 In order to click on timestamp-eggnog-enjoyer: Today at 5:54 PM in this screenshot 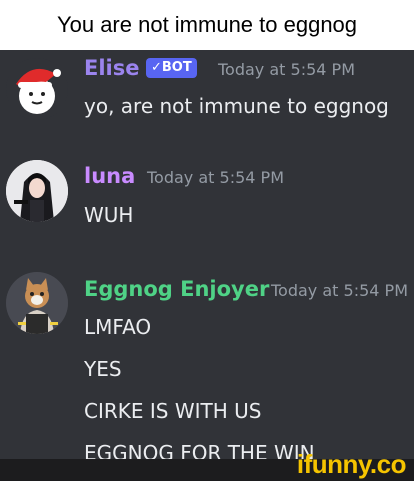, I will do `click(339, 290)`.